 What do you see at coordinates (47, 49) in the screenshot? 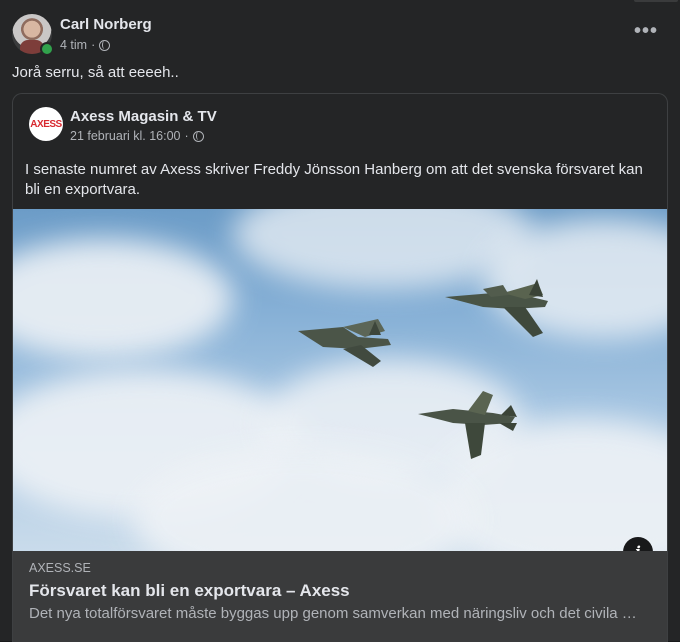
I see `online-status-dot` at bounding box center [47, 49].